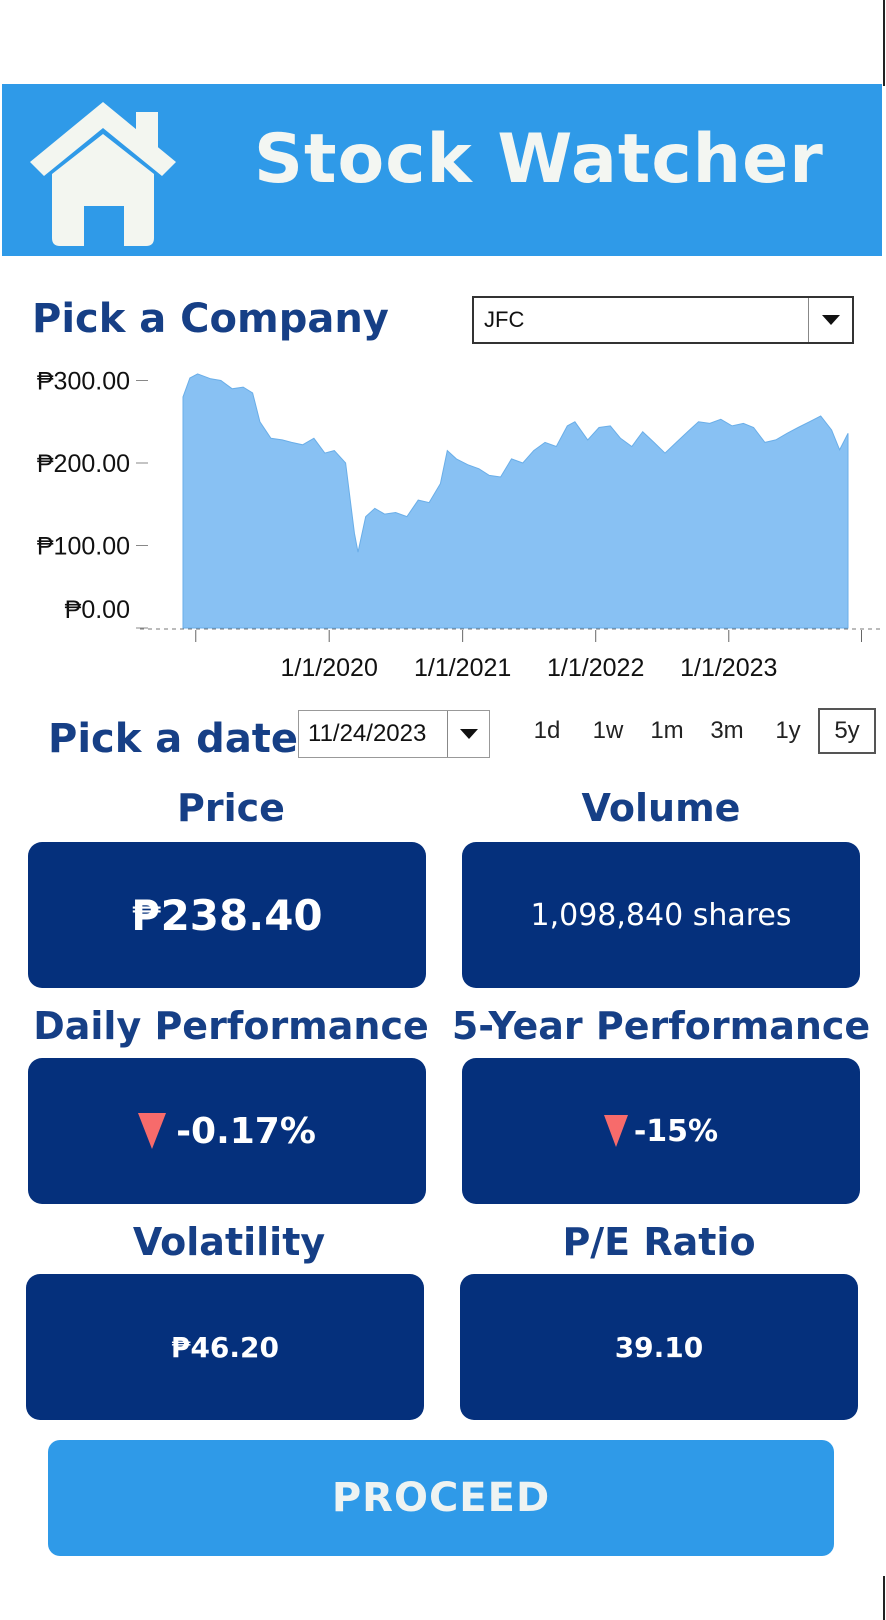  Describe the element at coordinates (661, 1026) in the screenshot. I see `five-year-performance-label: 5-Year Performance` at that location.